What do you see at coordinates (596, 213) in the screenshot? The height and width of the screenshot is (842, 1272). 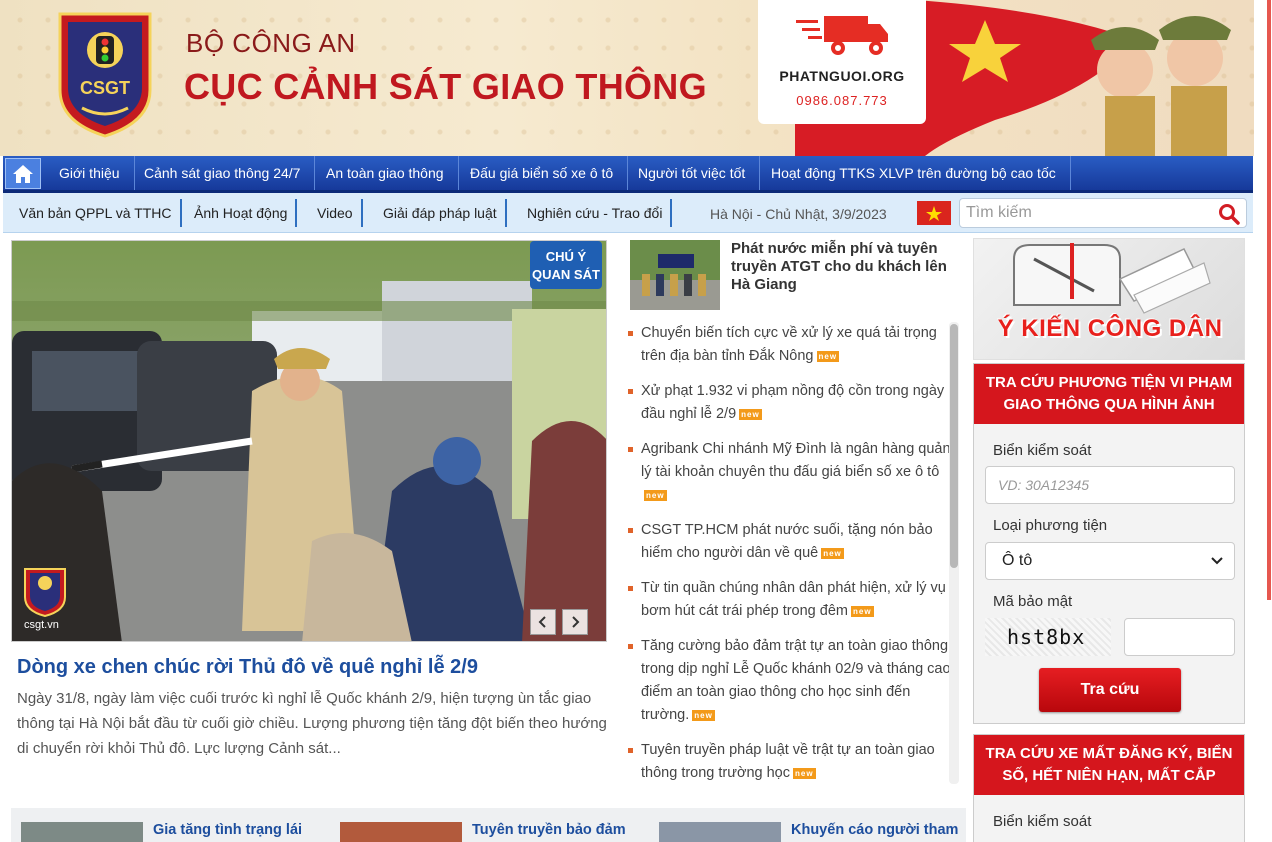 I see `nav-nghien-cuu: Nghiên cứu - Trao đổi` at bounding box center [596, 213].